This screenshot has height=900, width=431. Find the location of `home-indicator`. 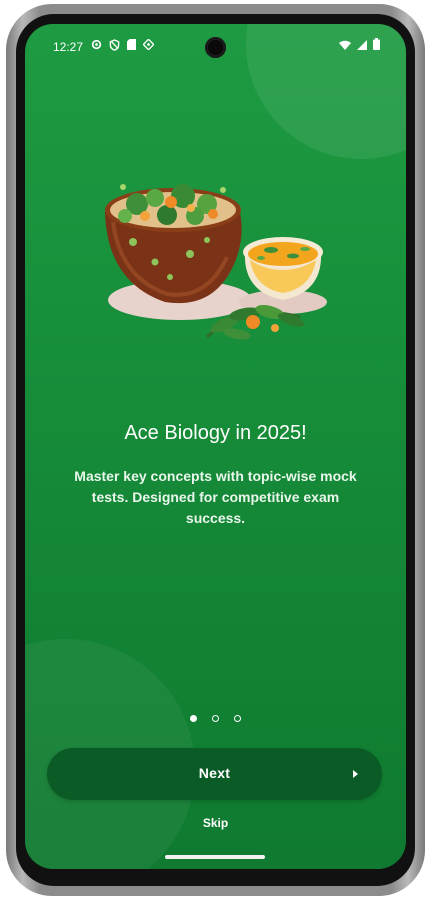

home-indicator is located at coordinates (215, 857).